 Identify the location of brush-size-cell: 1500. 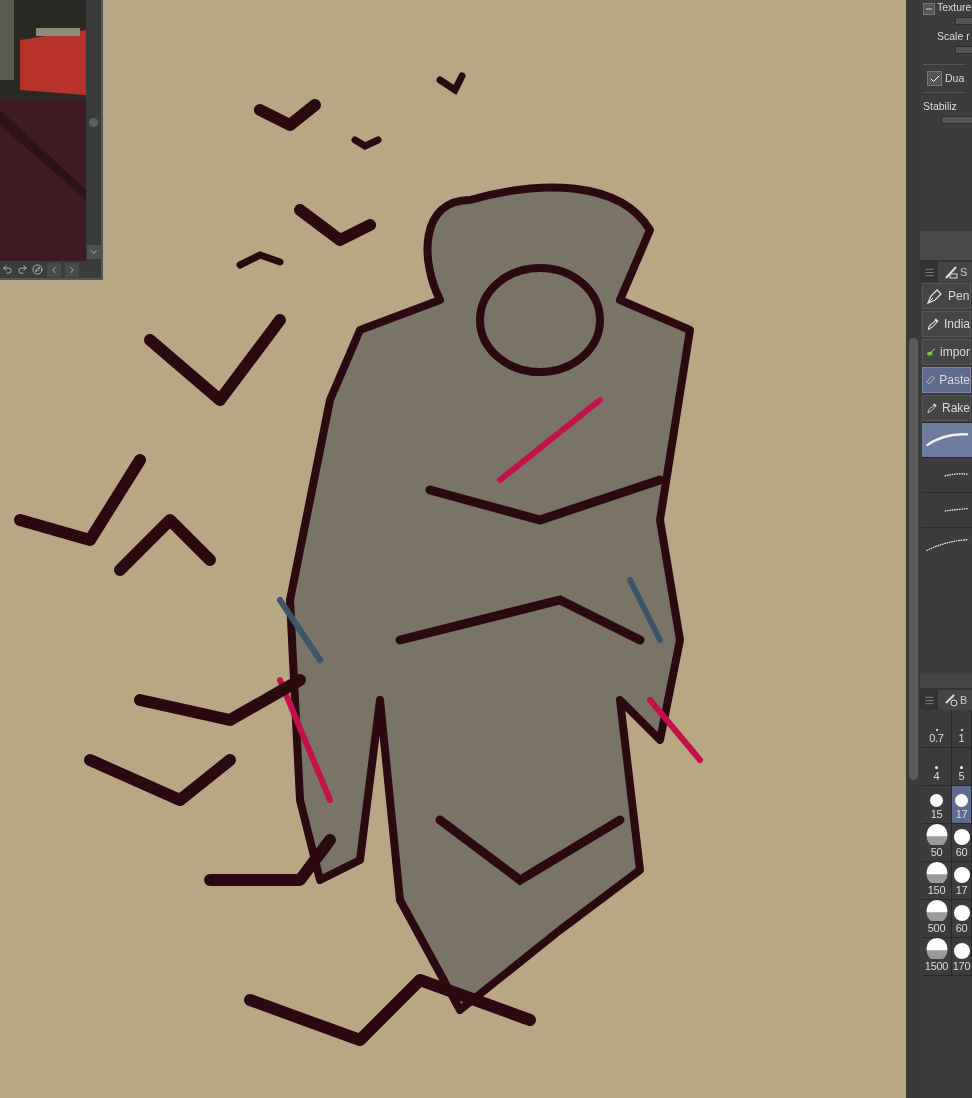
(937, 957).